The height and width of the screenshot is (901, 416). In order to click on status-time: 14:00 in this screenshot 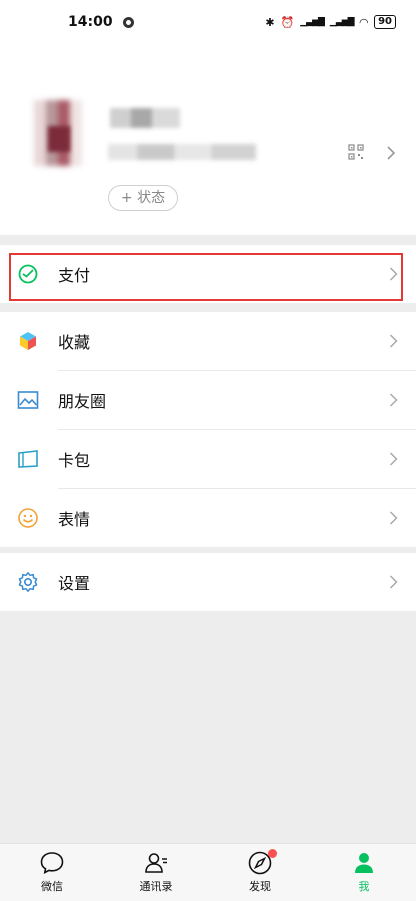, I will do `click(90, 22)`.